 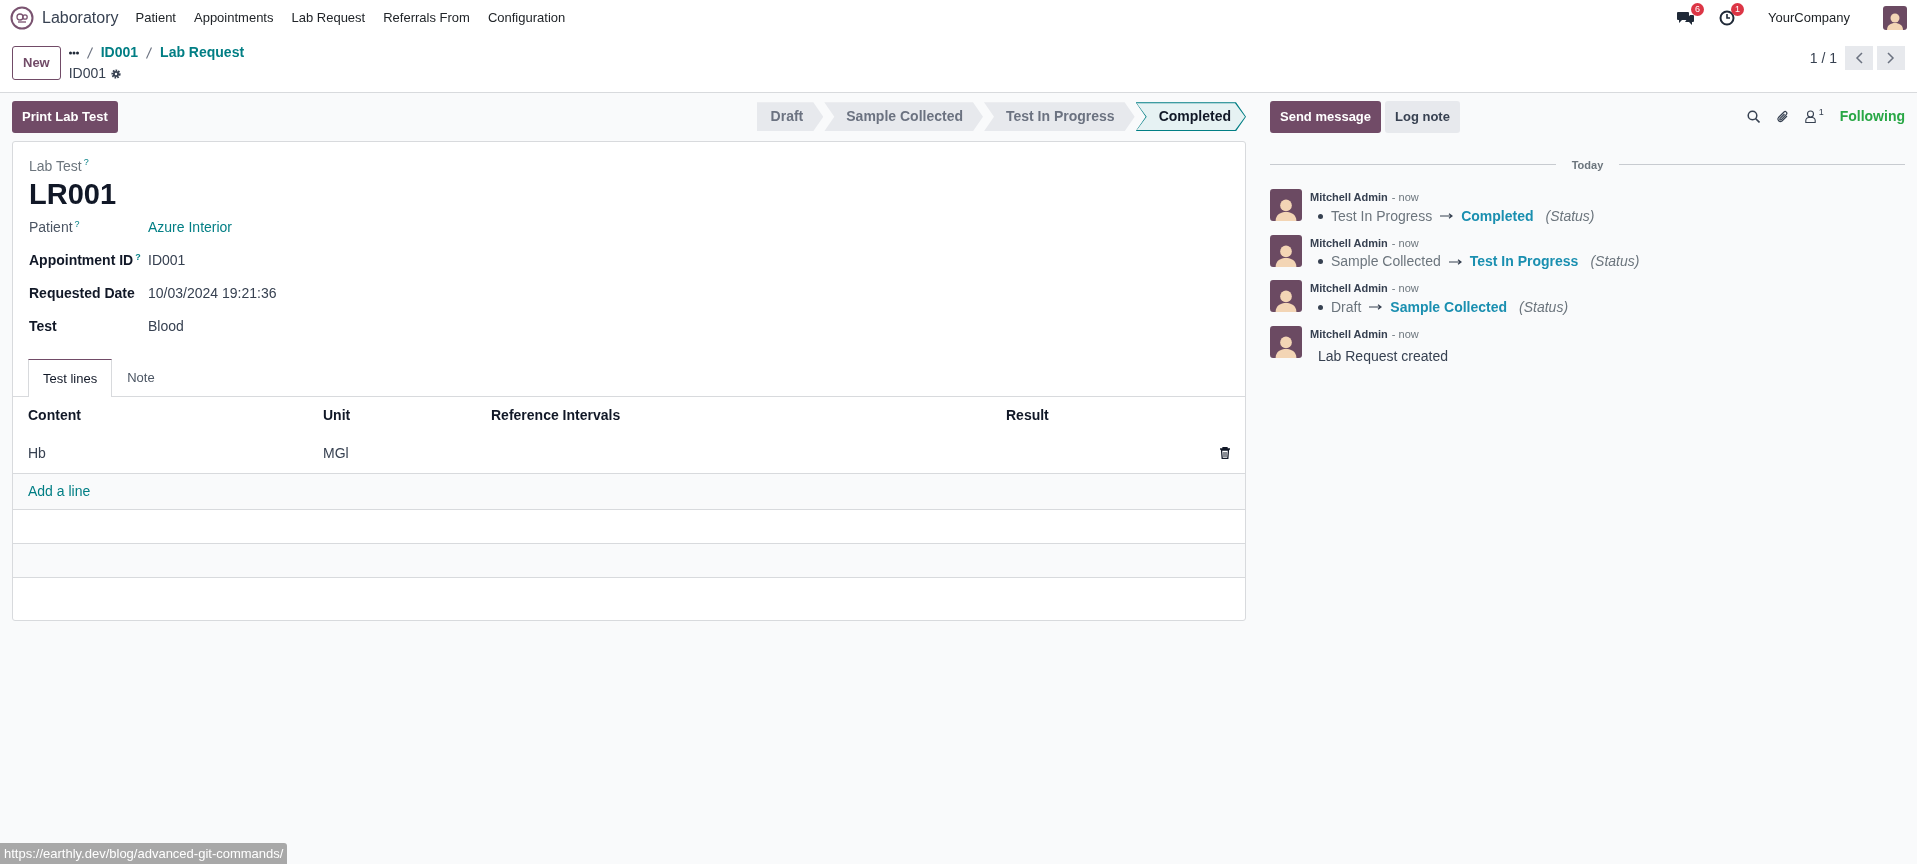 I want to click on old-value: Draft, so click(x=1346, y=307).